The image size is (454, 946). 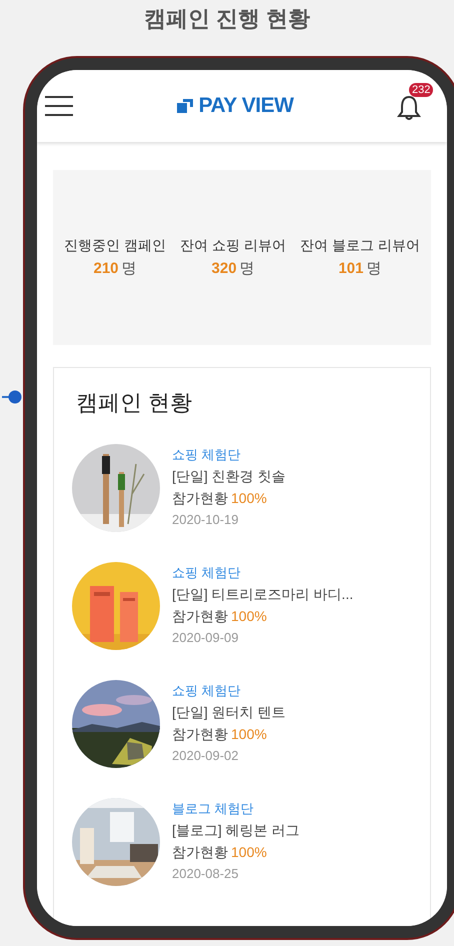 I want to click on logo-icon, so click(x=184, y=106).